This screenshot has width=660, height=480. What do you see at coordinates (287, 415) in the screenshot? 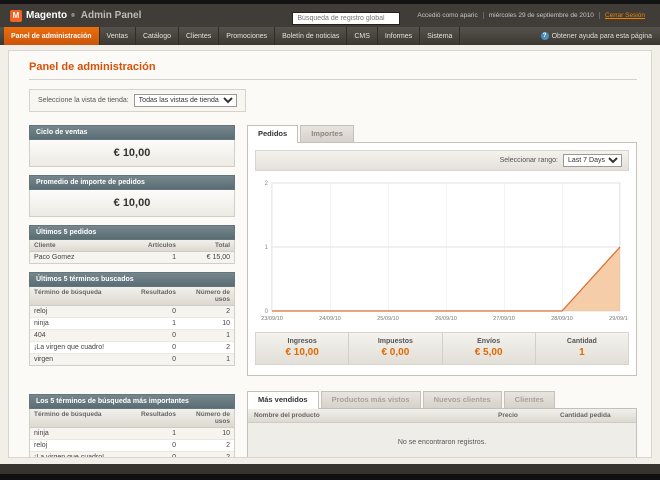
I see `col-header-product-name: Nombre del producto` at bounding box center [287, 415].